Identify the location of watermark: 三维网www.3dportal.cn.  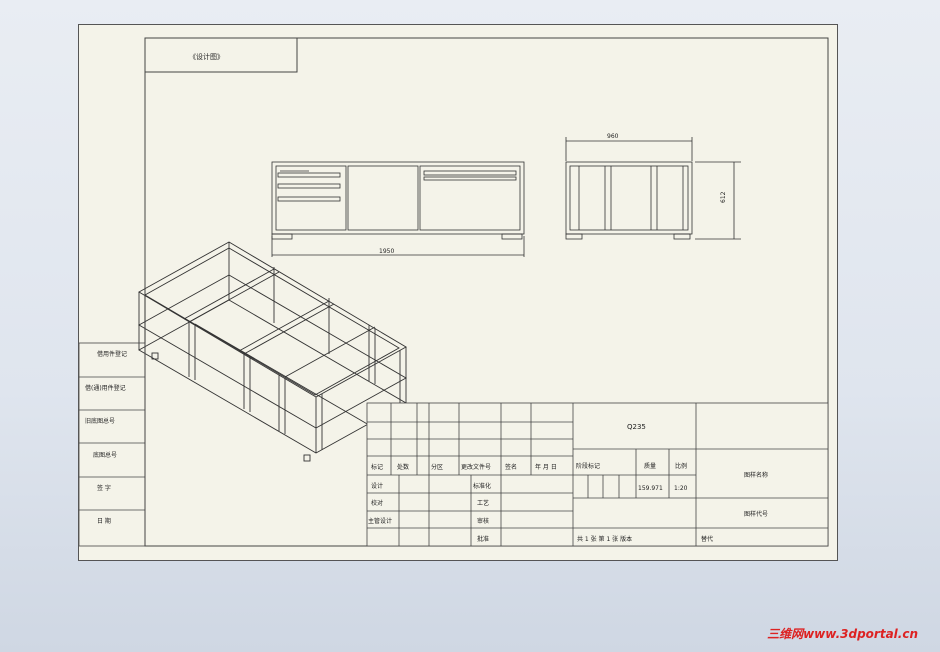
(842, 634).